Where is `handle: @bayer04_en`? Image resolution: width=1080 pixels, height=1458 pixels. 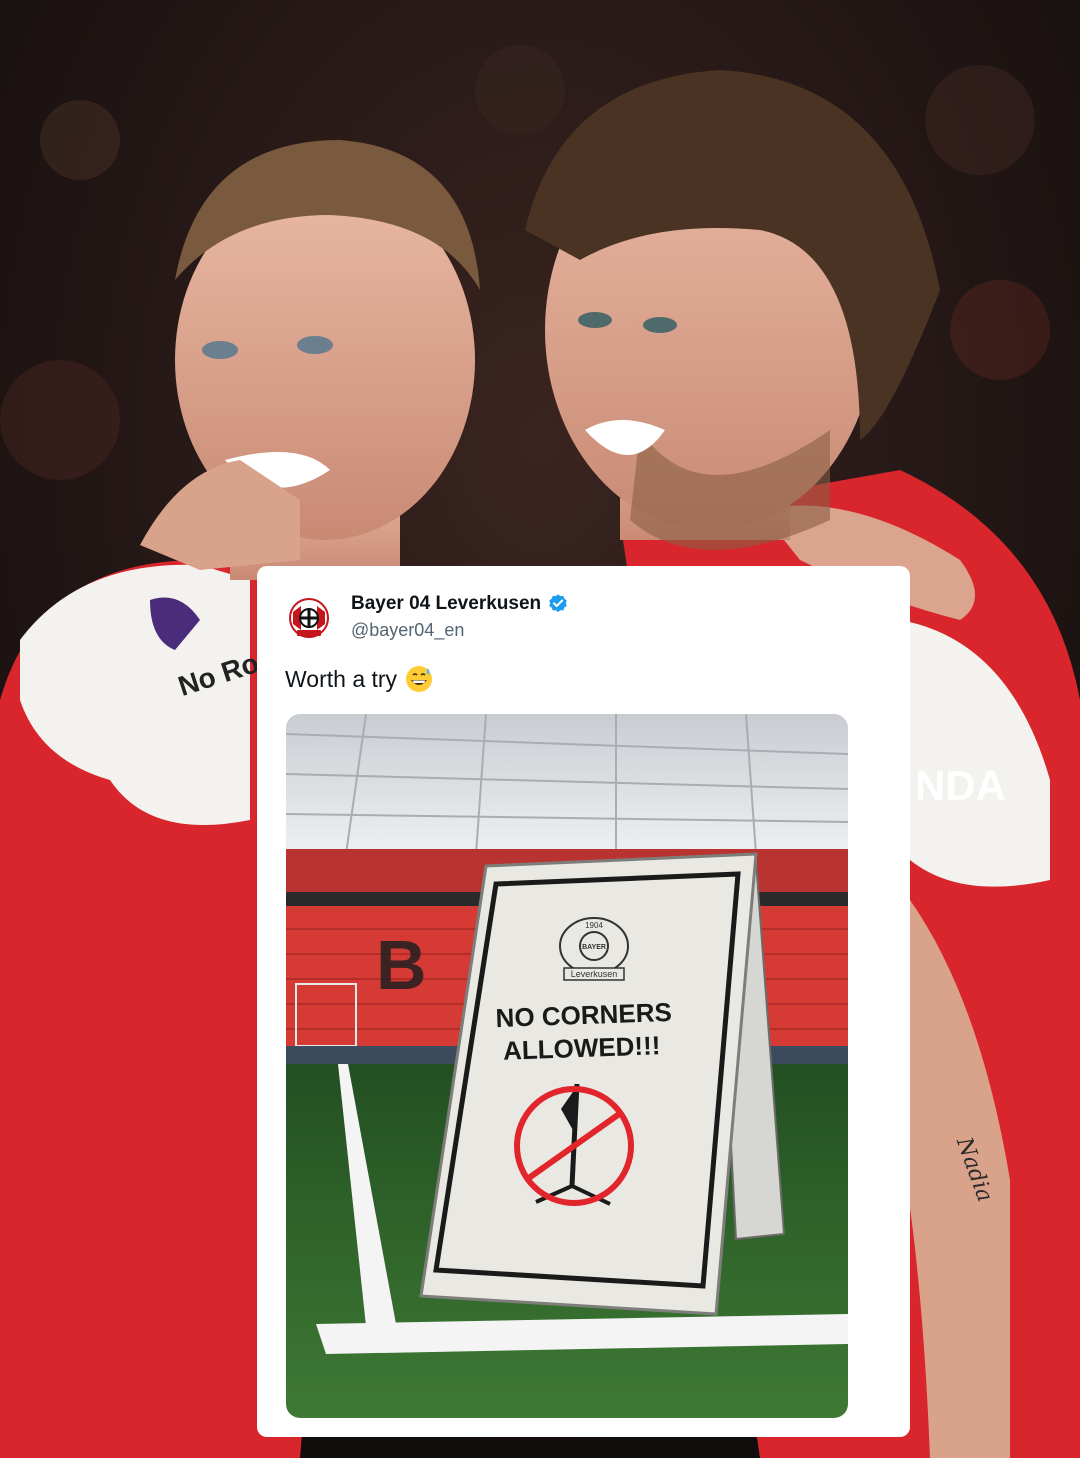
handle: @bayer04_en is located at coordinates (407, 630).